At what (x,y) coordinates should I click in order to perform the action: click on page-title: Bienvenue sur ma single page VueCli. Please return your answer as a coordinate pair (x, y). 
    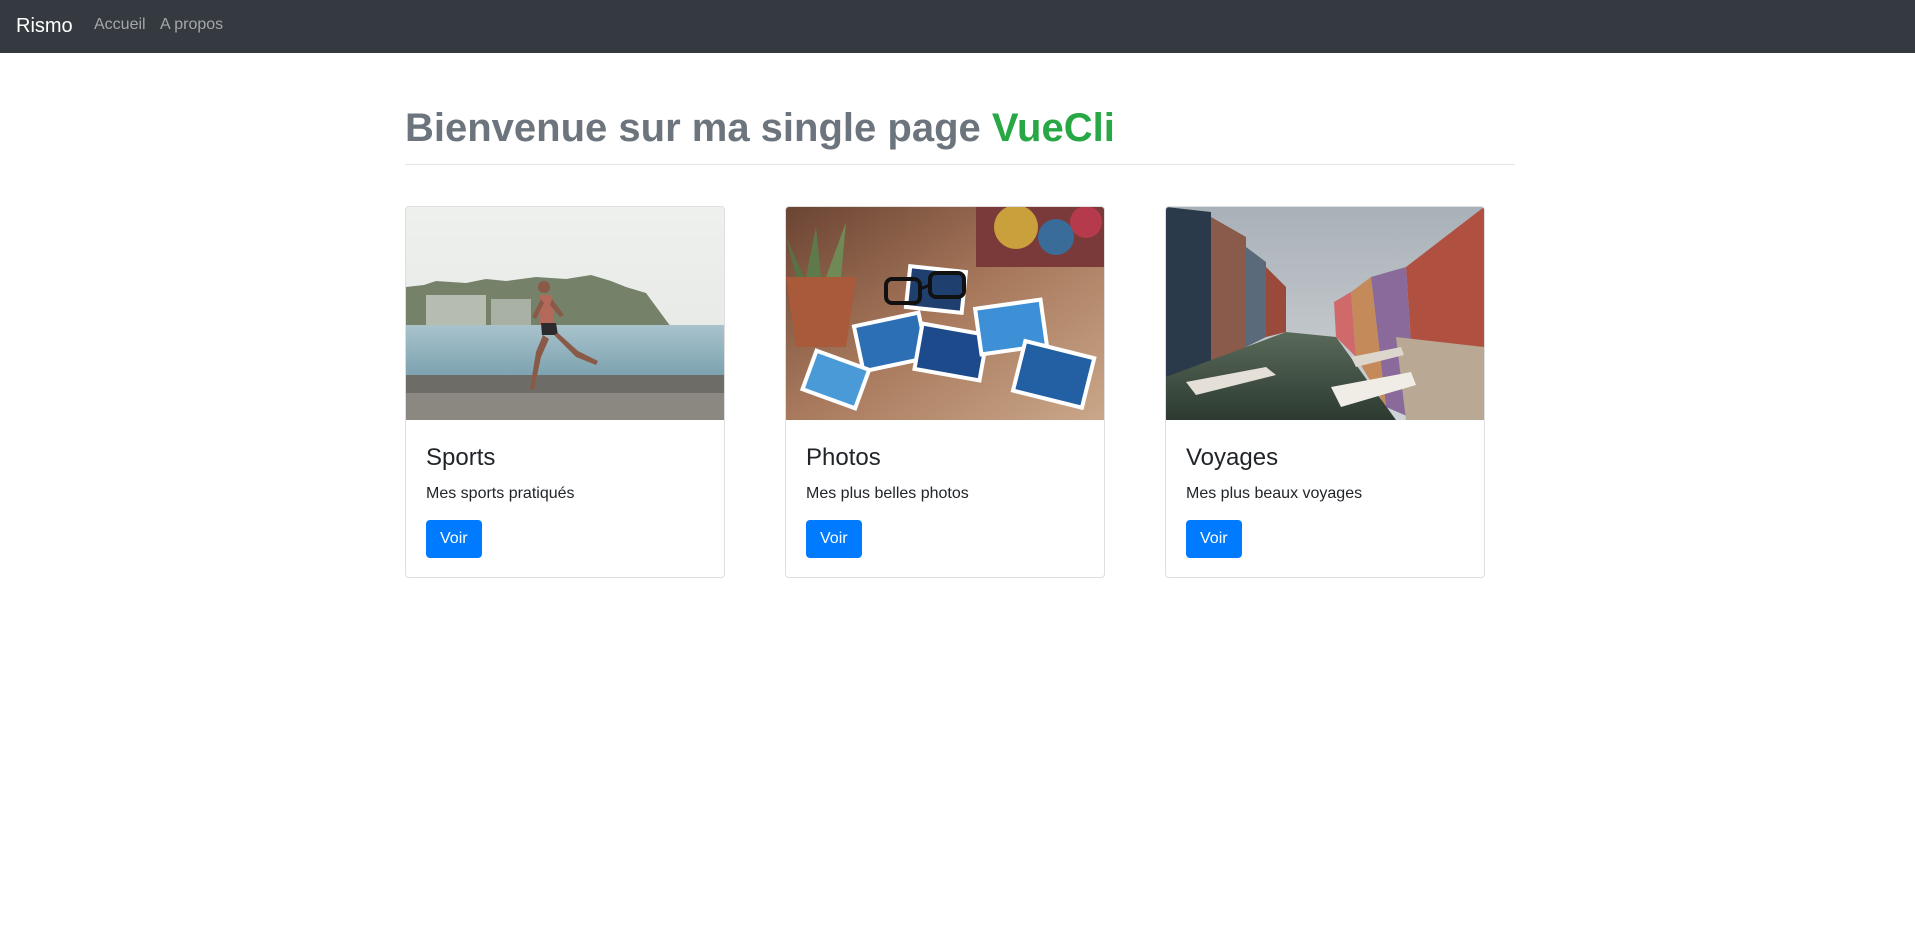
    Looking at the image, I should click on (760, 128).